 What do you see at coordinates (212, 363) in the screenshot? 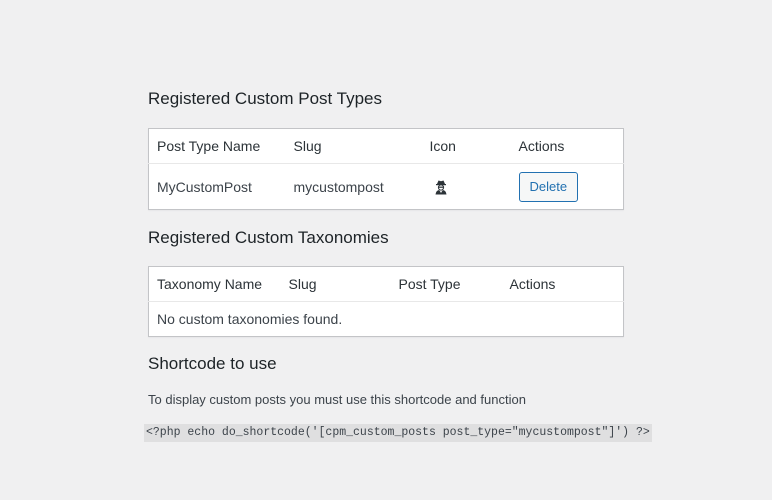
I see `shortcode-heading: Shortcode to use` at bounding box center [212, 363].